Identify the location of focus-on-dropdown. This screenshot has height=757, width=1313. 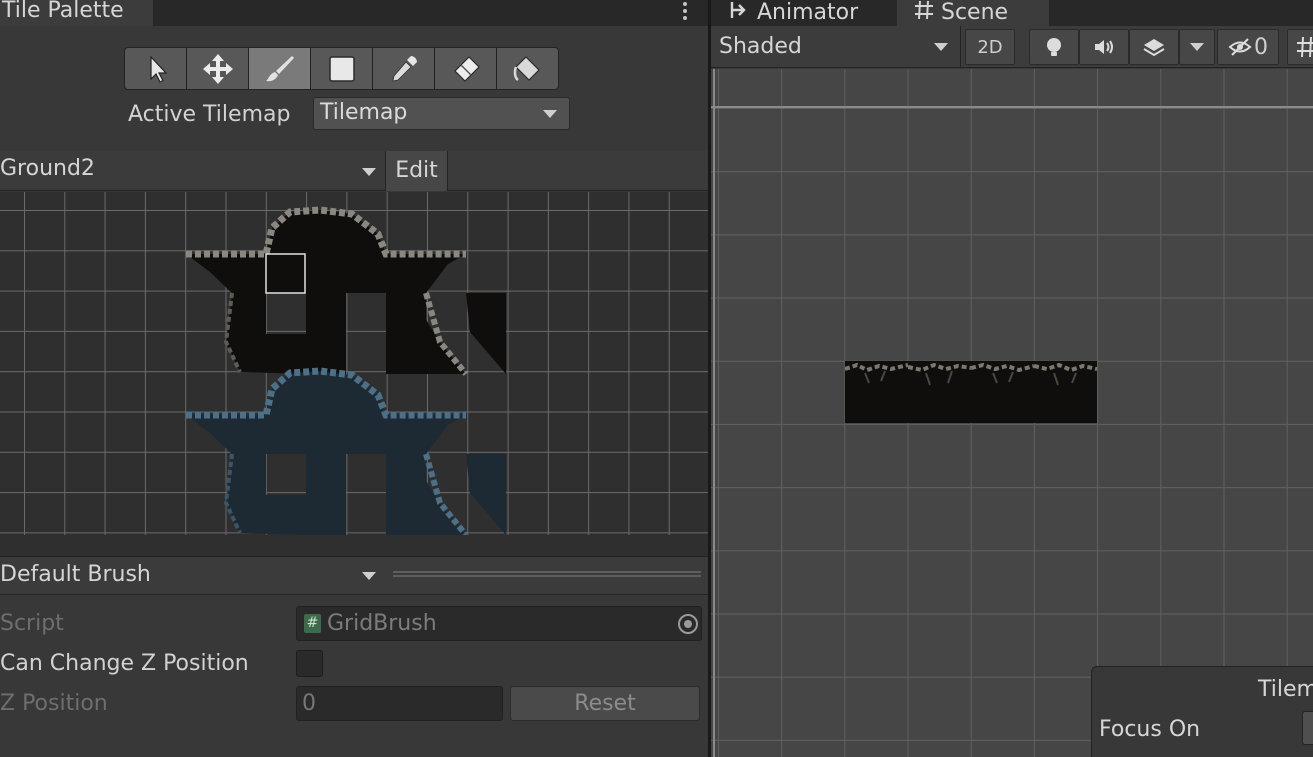
(1307, 728).